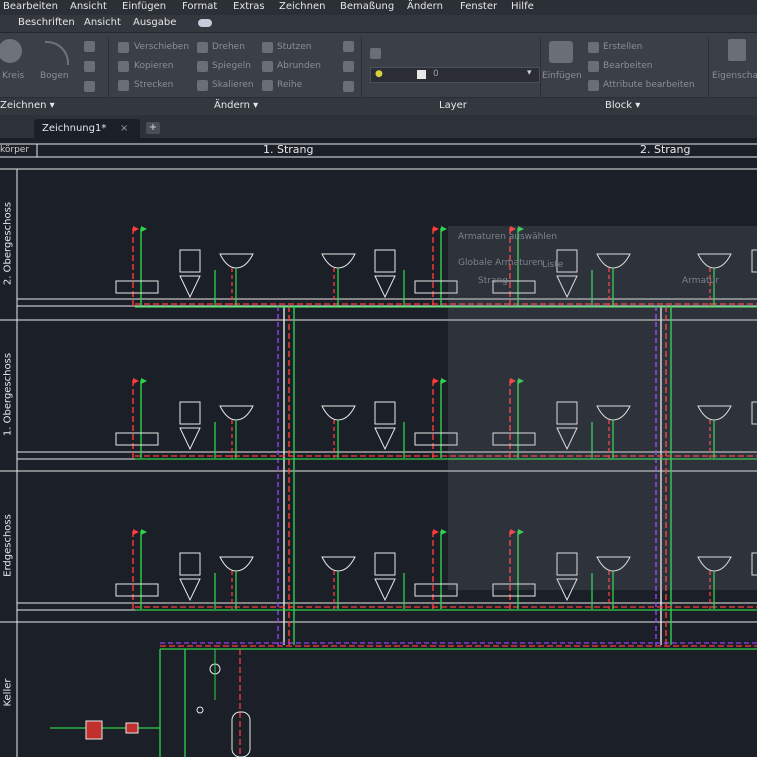 Image resolution: width=757 pixels, height=757 pixels. Describe the element at coordinates (8, 545) in the screenshot. I see `floor-label-eg: Erdgeschoss` at that location.